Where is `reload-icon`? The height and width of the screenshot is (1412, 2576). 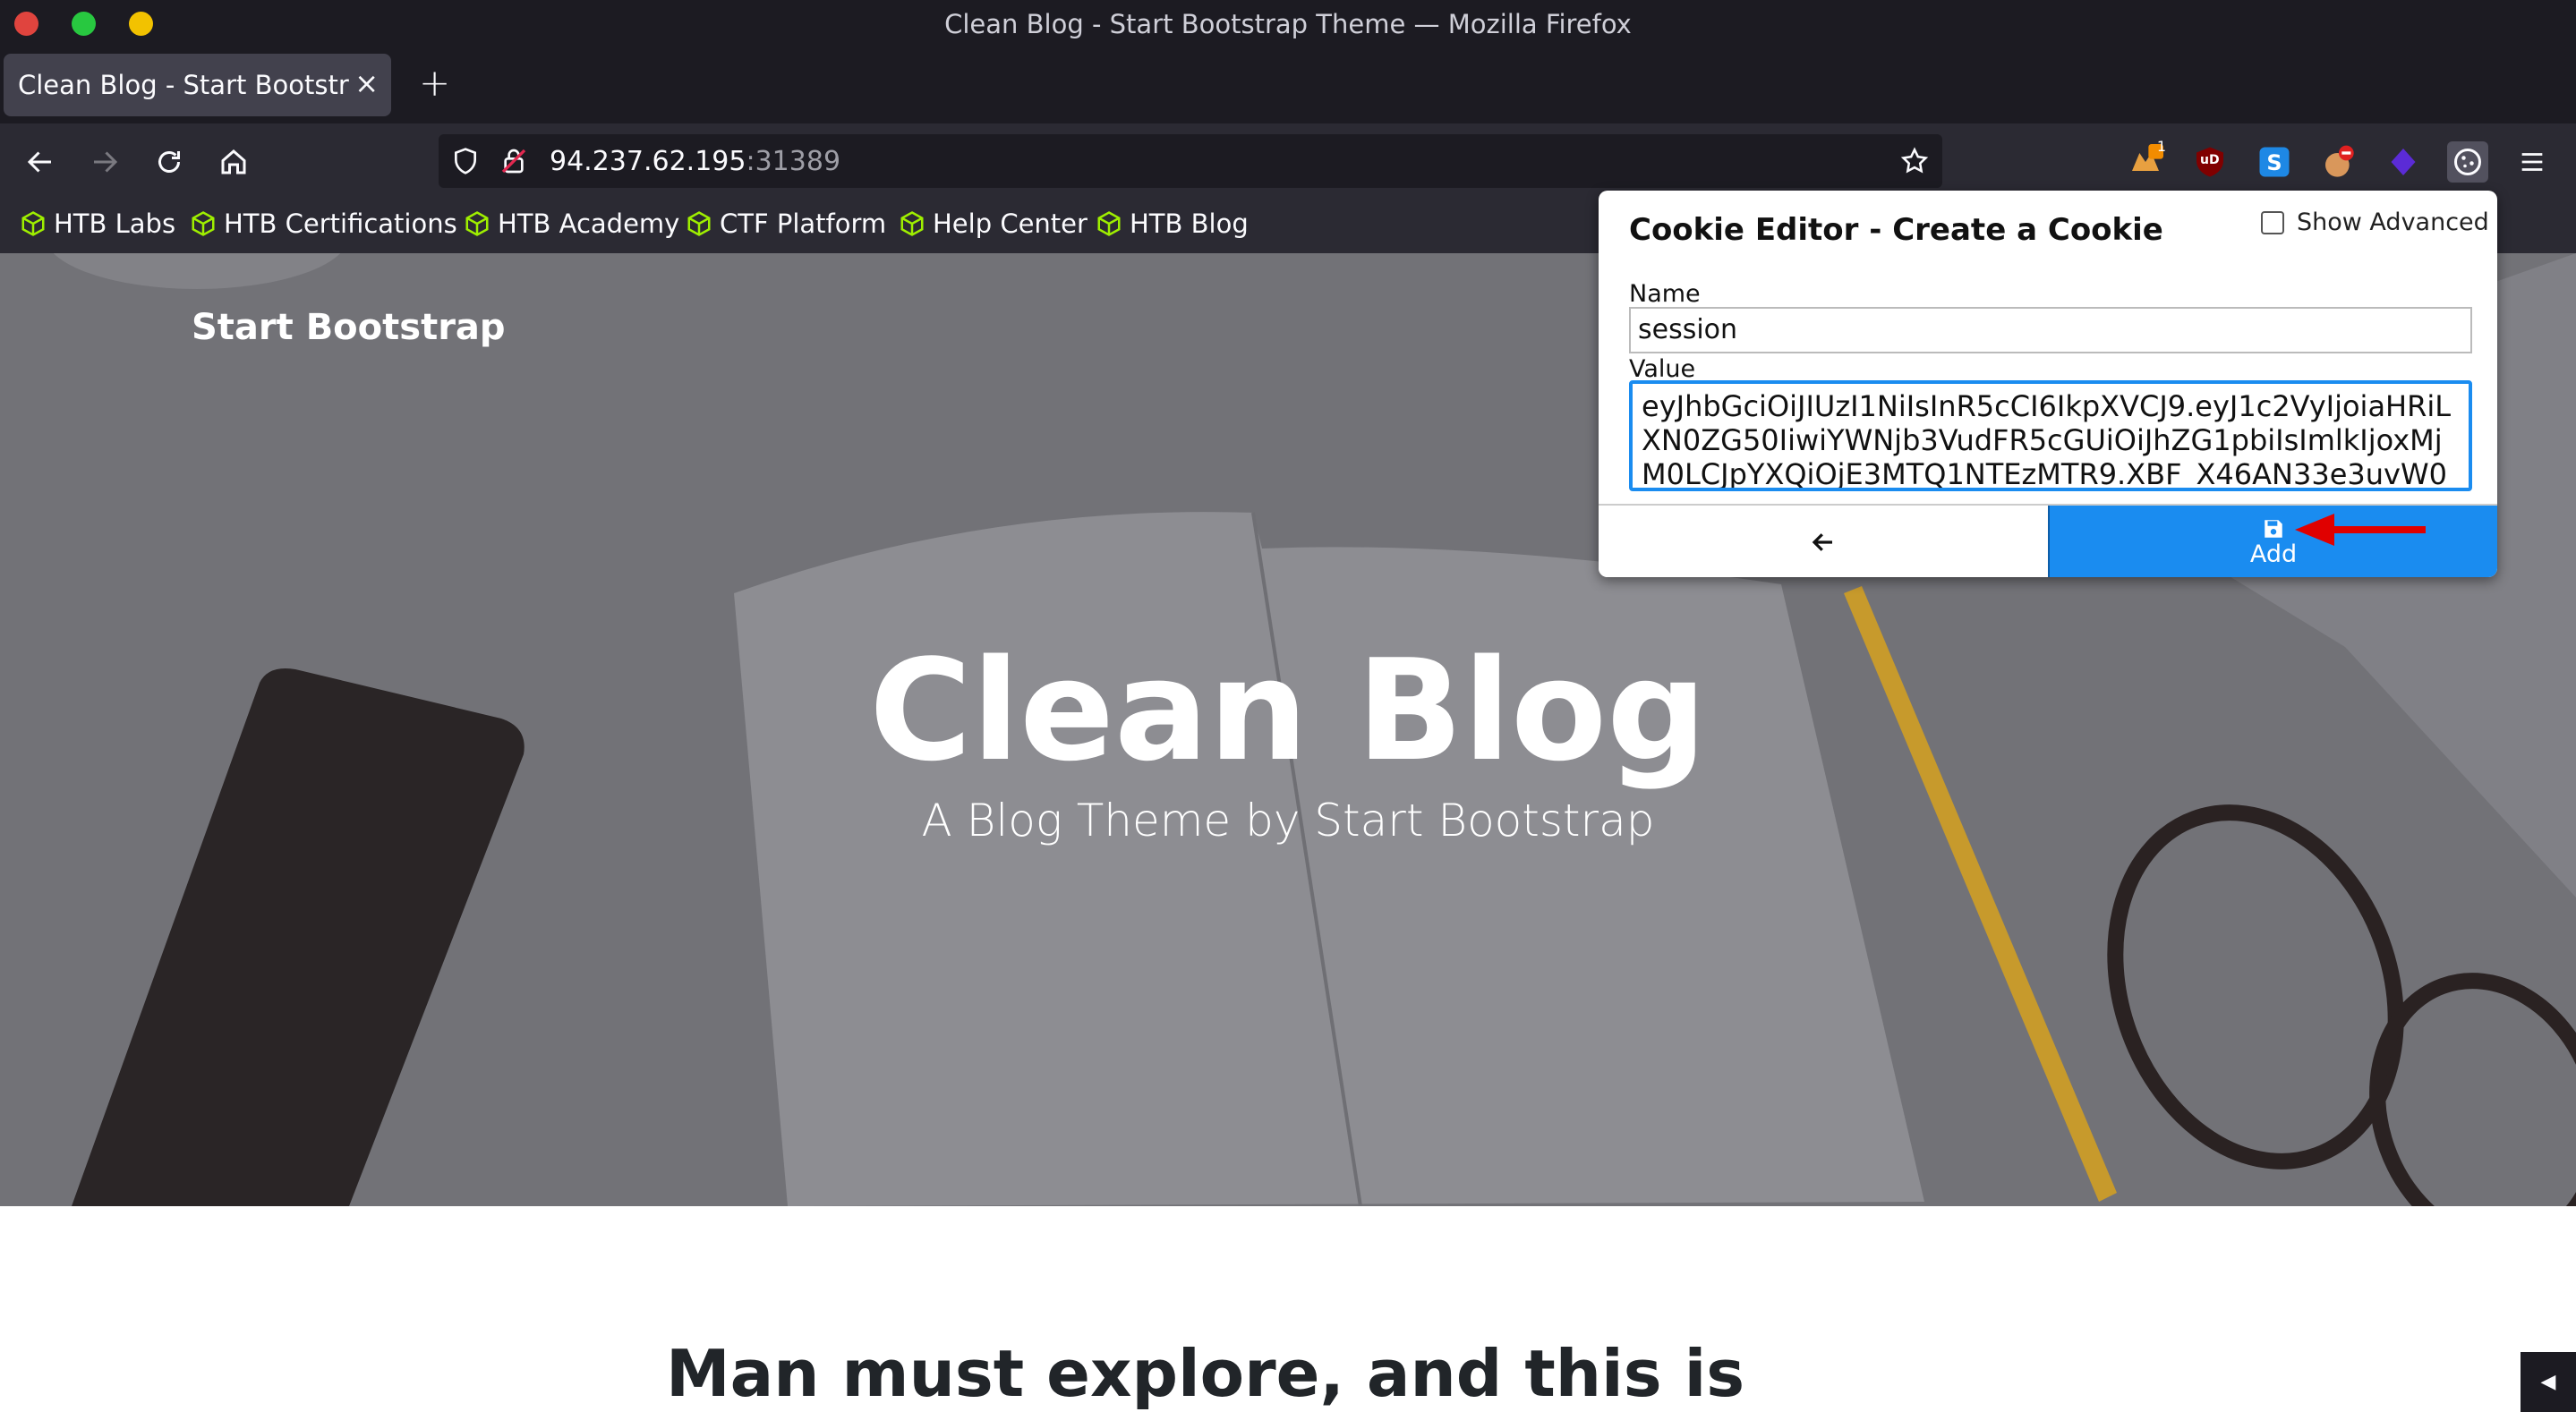 reload-icon is located at coordinates (169, 162).